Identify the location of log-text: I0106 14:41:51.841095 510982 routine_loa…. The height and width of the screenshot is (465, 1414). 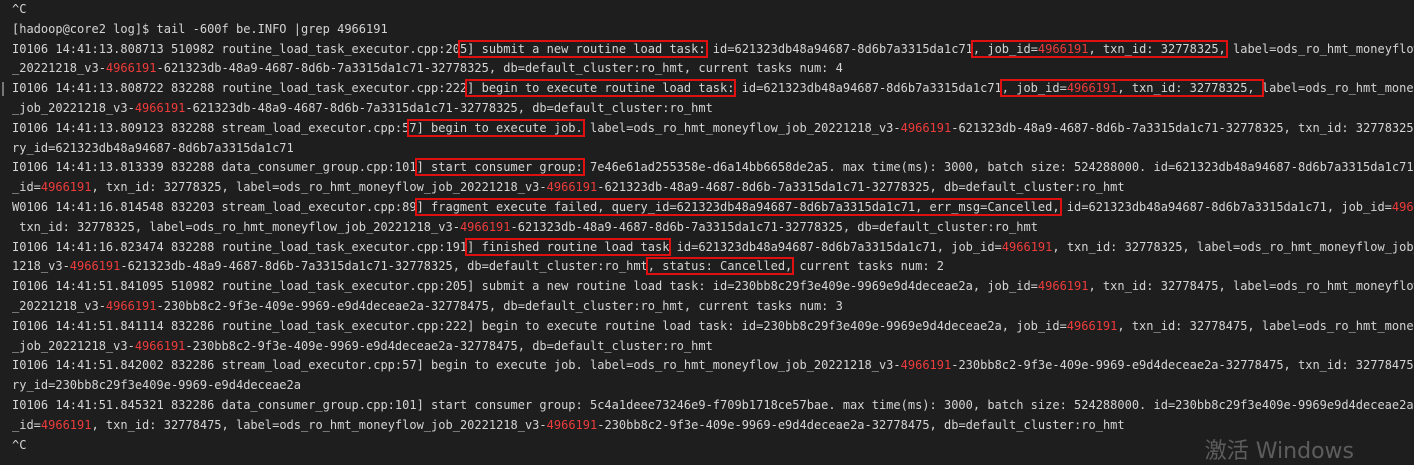
(525, 286).